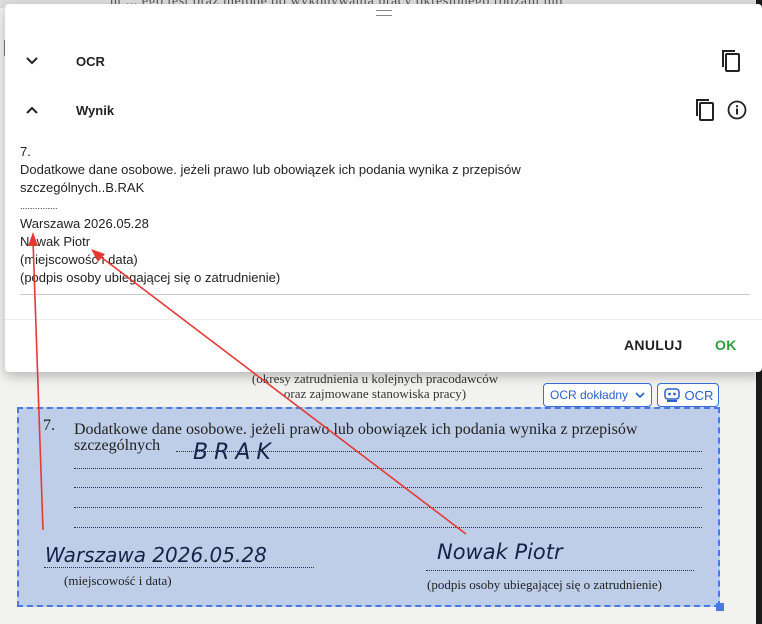 This screenshot has height=624, width=762. Describe the element at coordinates (55, 241) in the screenshot. I see `result-line: Nowak Piotr` at that location.